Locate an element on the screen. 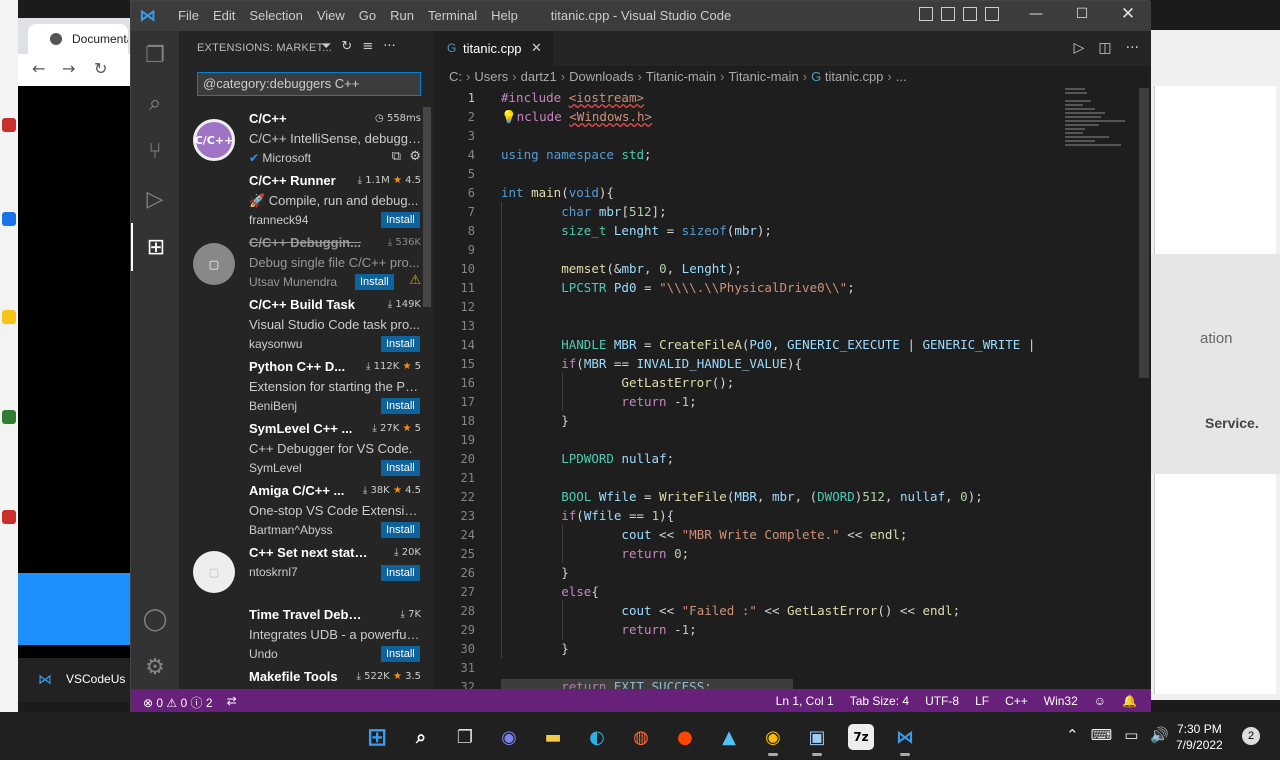  encoding: UTF-8 is located at coordinates (942, 701).